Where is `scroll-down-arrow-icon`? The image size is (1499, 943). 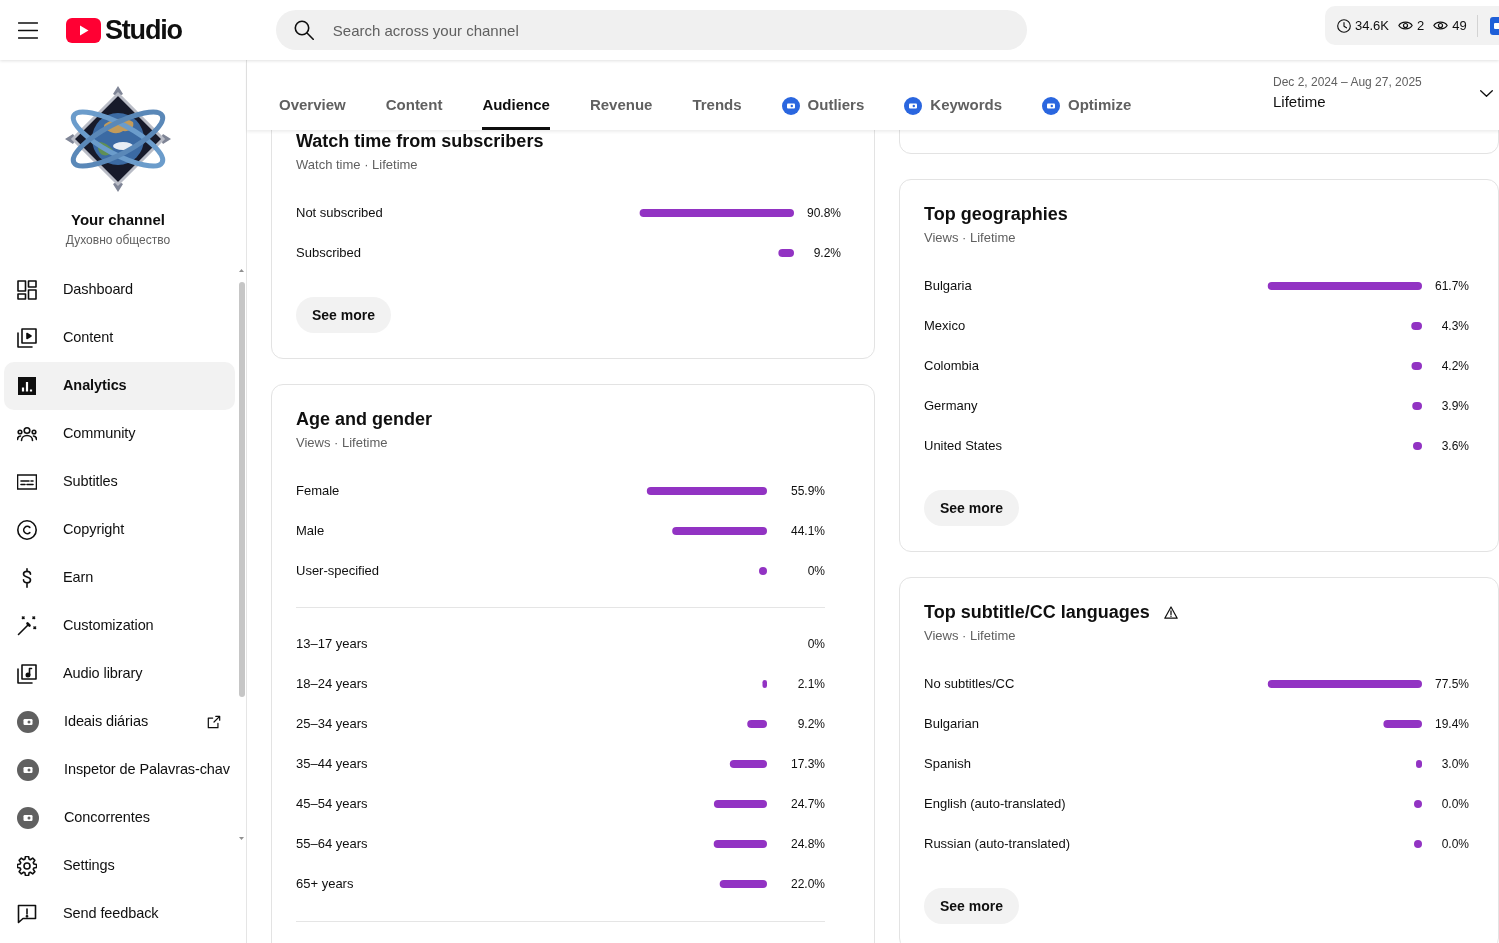
scroll-down-arrow-icon is located at coordinates (241, 838).